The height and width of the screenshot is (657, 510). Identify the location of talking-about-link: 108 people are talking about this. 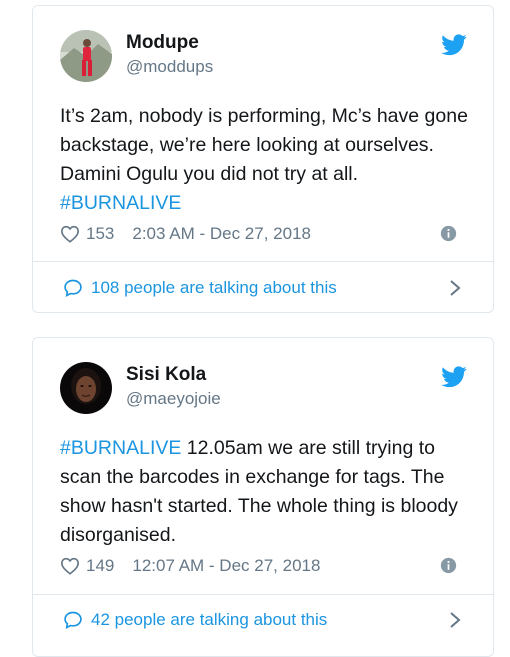
(200, 288).